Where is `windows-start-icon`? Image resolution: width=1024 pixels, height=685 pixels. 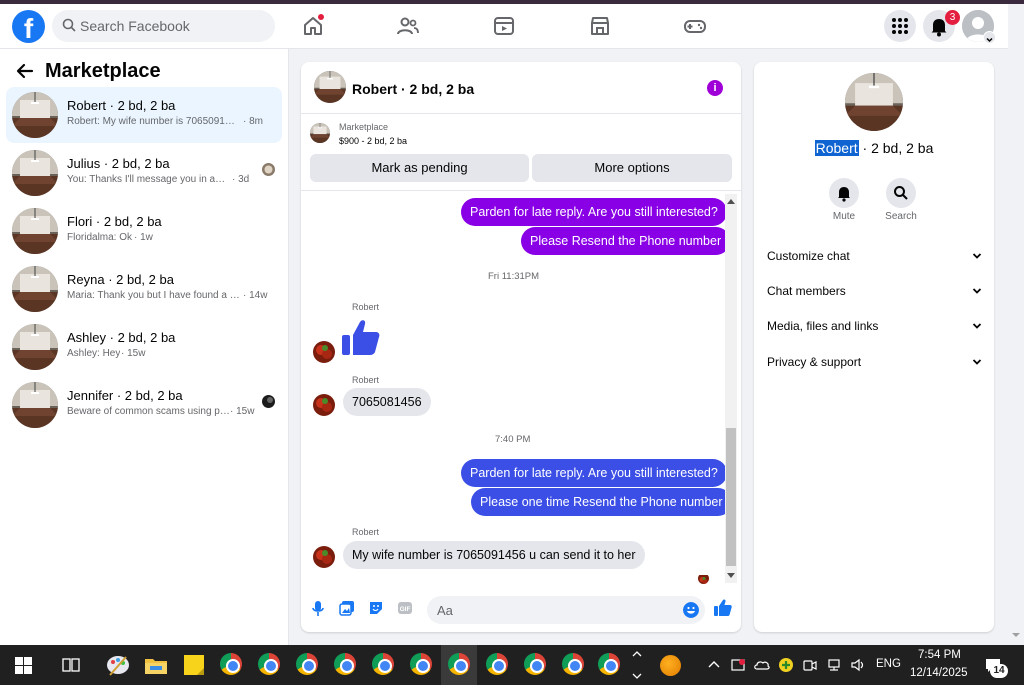
windows-start-icon is located at coordinates (23, 665).